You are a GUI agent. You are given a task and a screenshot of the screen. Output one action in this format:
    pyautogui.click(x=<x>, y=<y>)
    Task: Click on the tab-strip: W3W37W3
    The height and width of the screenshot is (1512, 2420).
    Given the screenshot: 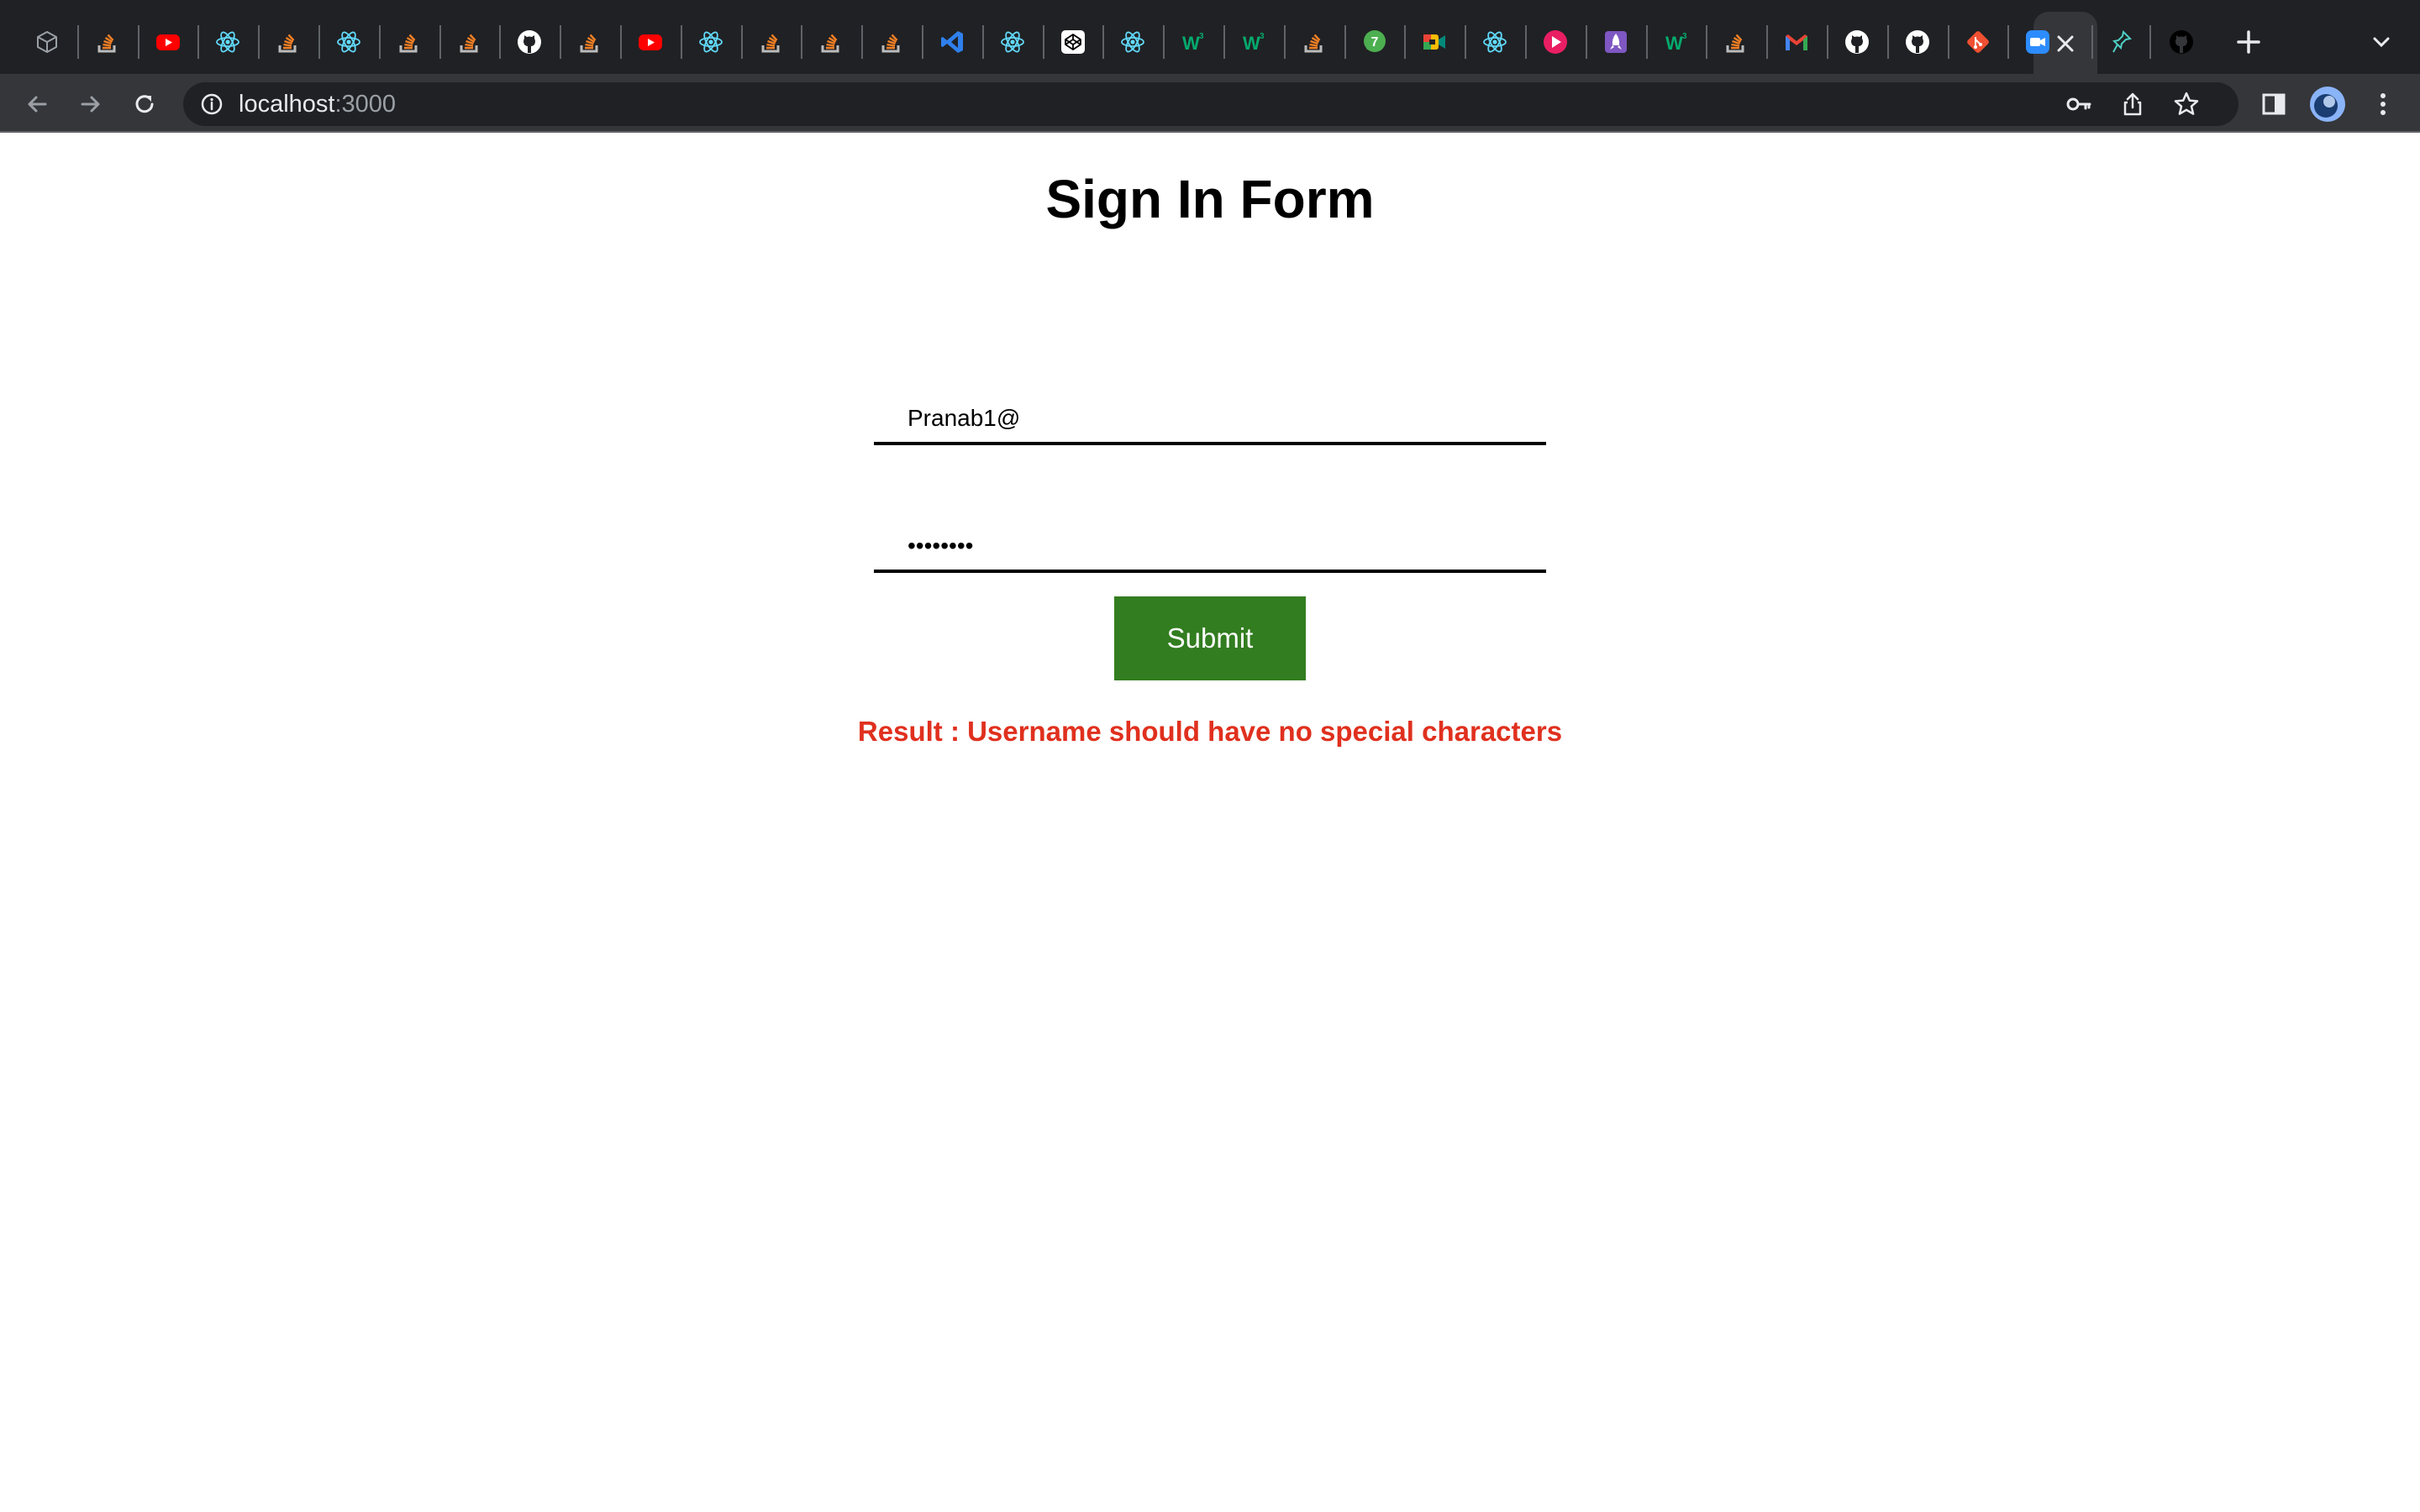 What is the action you would take?
    pyautogui.click(x=1210, y=38)
    